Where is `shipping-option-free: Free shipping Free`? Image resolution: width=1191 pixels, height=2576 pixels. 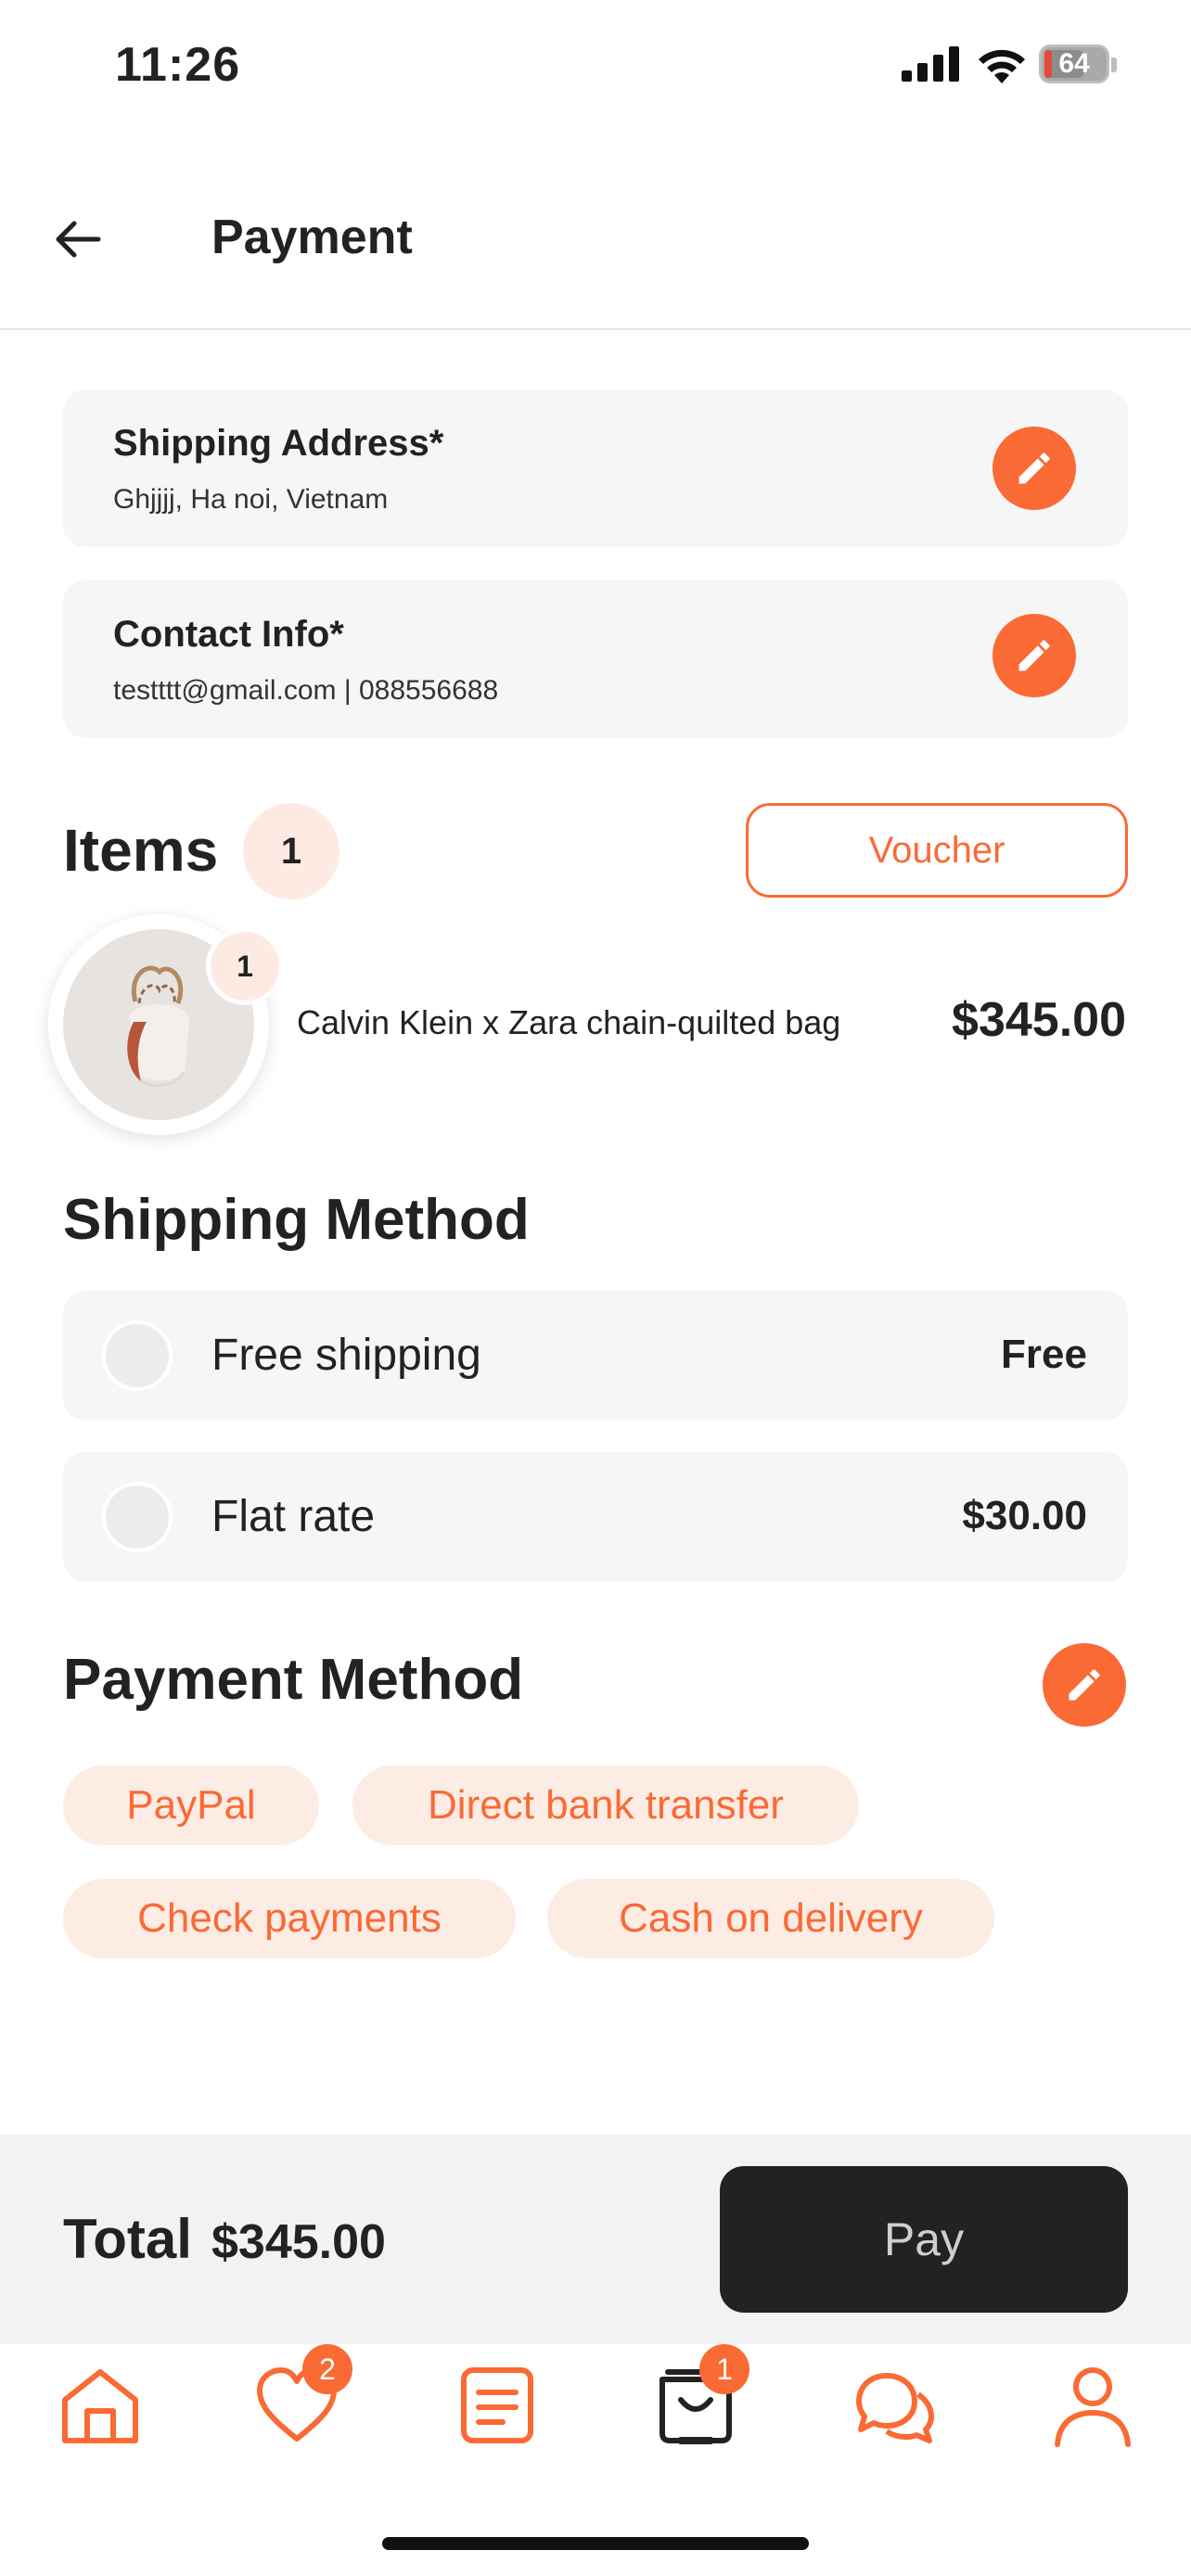
shipping-option-free: Free shipping Free is located at coordinates (595, 1356).